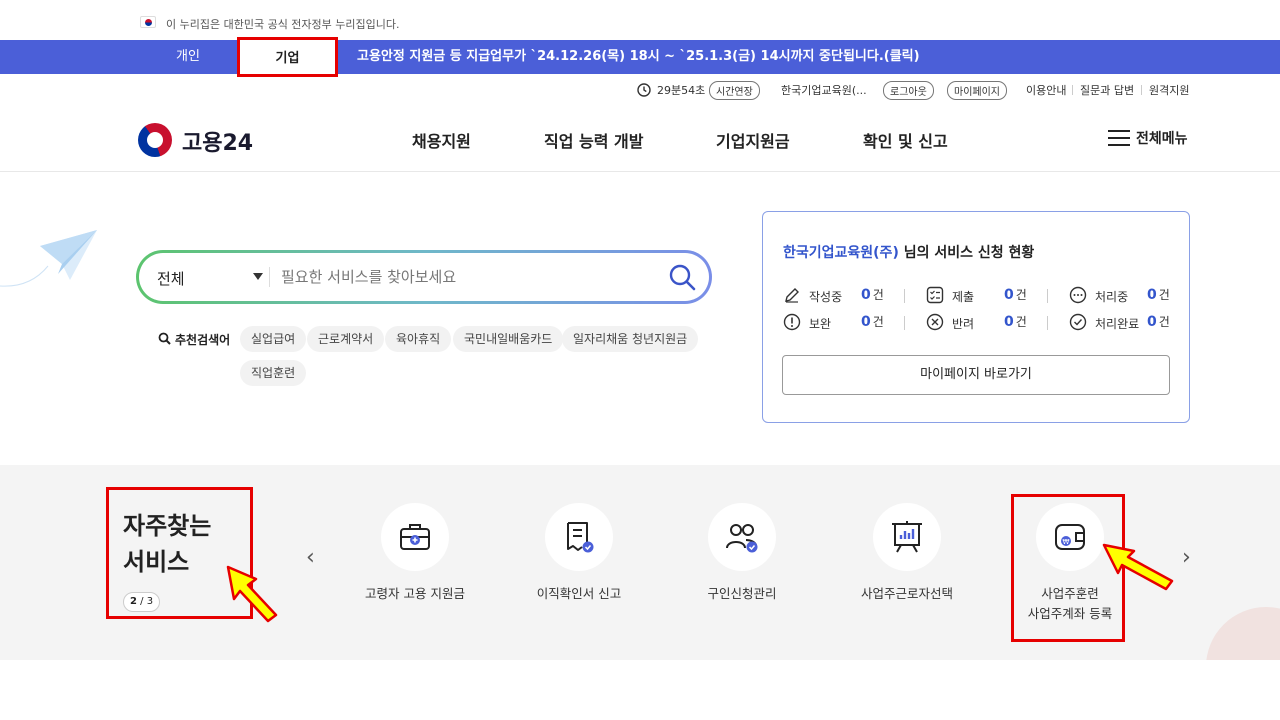 This screenshot has height=720, width=1280. Describe the element at coordinates (273, 373) in the screenshot. I see `keyword-chip: 직업훈련` at that location.